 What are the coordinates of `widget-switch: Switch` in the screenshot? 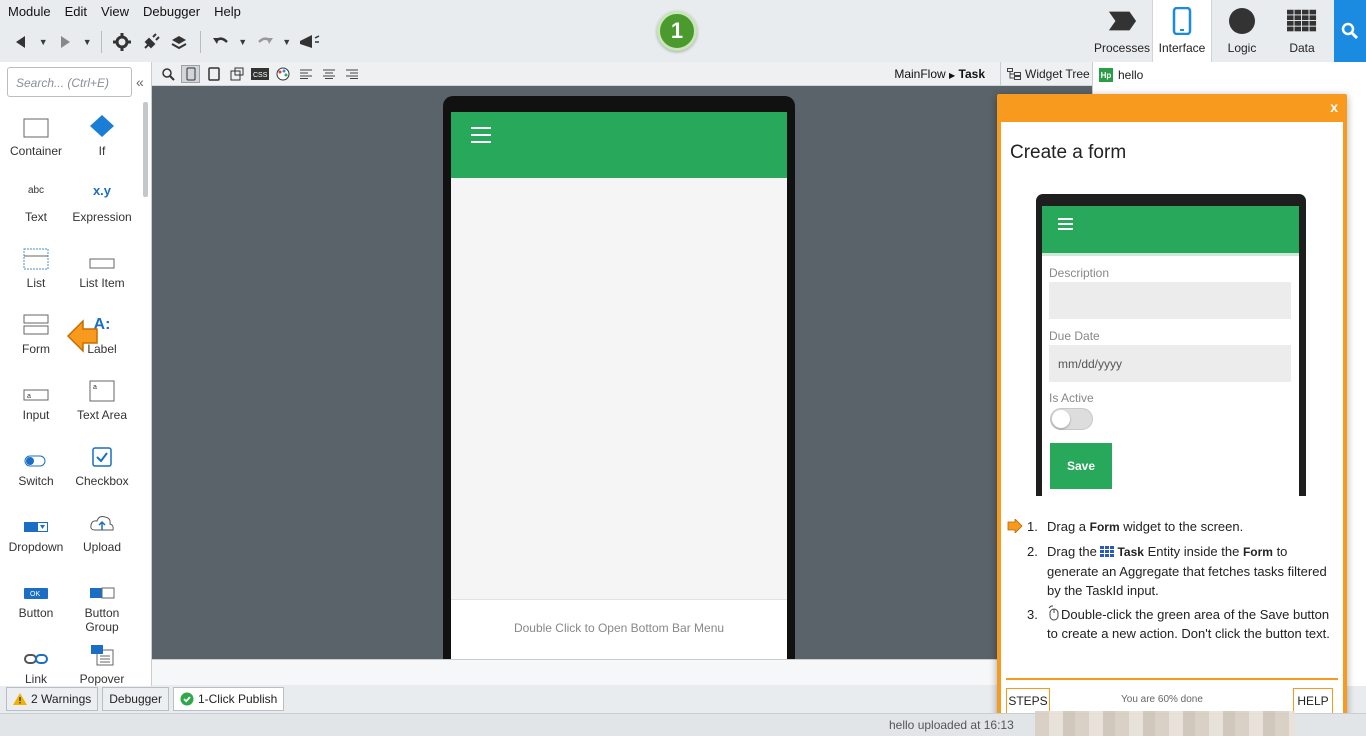 It's located at (36, 463).